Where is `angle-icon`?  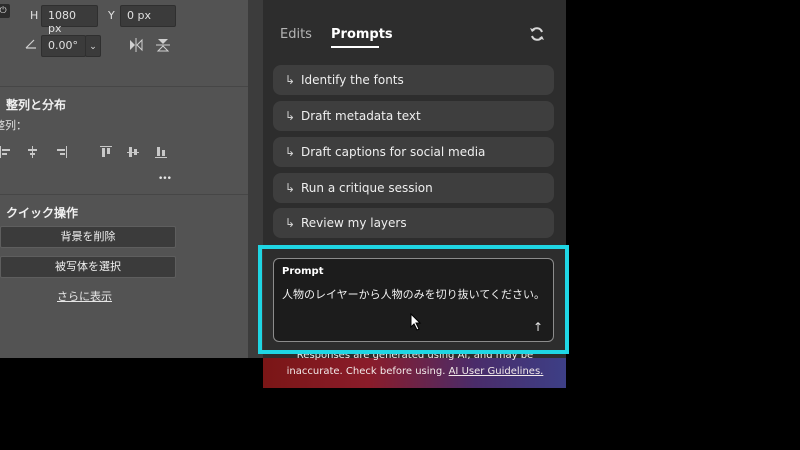 angle-icon is located at coordinates (30, 44).